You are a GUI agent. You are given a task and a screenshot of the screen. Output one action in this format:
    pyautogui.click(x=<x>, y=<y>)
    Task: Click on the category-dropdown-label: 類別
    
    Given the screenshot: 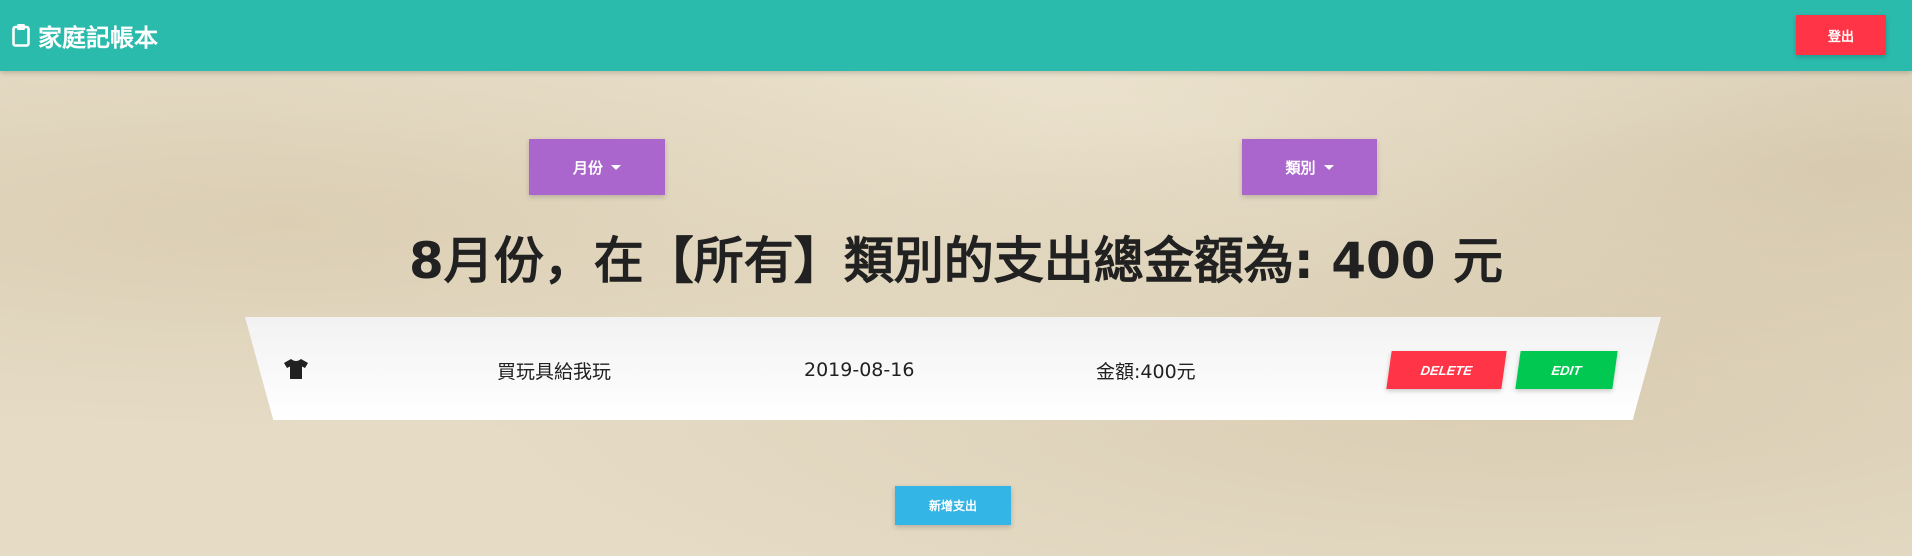 What is the action you would take?
    pyautogui.click(x=1300, y=168)
    